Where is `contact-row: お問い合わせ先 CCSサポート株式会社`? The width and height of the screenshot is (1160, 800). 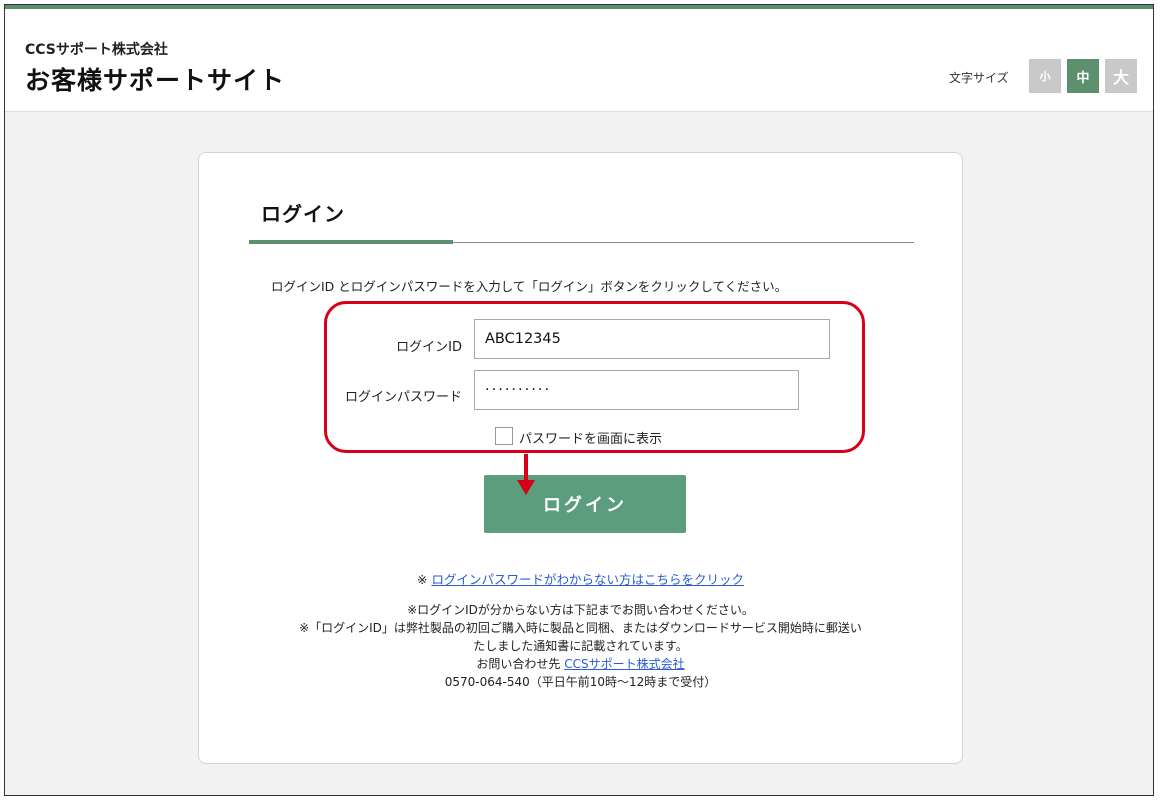
contact-row: お問い合わせ先 CCSサポート株式会社 is located at coordinates (580, 664).